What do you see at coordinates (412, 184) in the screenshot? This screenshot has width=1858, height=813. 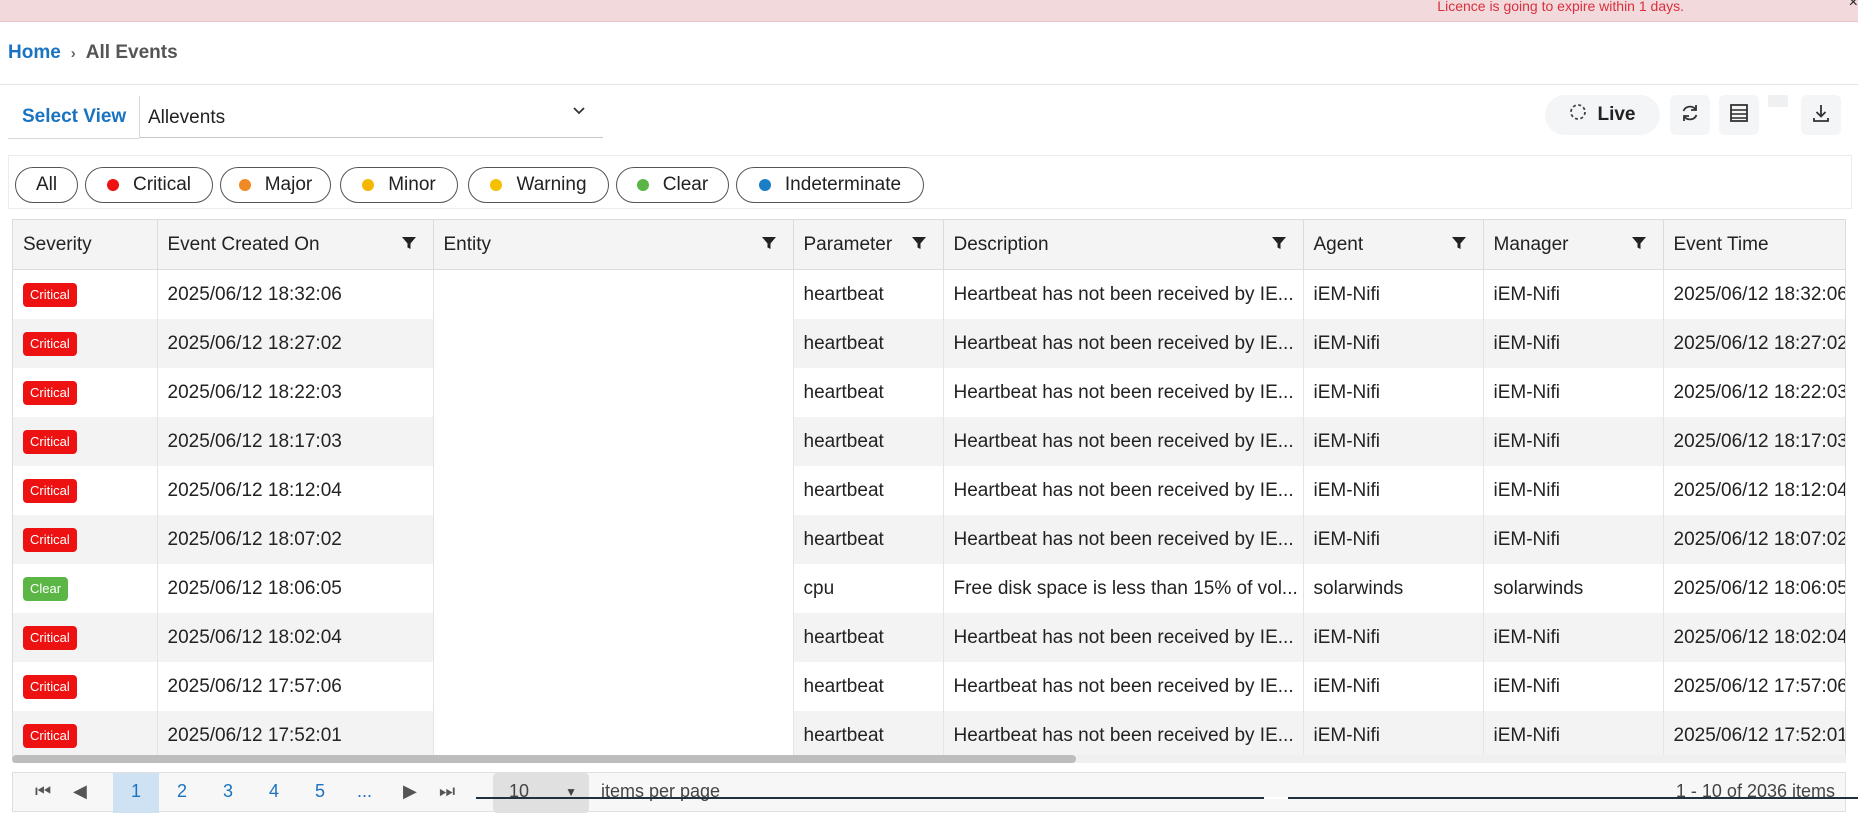 I see `filter-minor-label: Minor` at bounding box center [412, 184].